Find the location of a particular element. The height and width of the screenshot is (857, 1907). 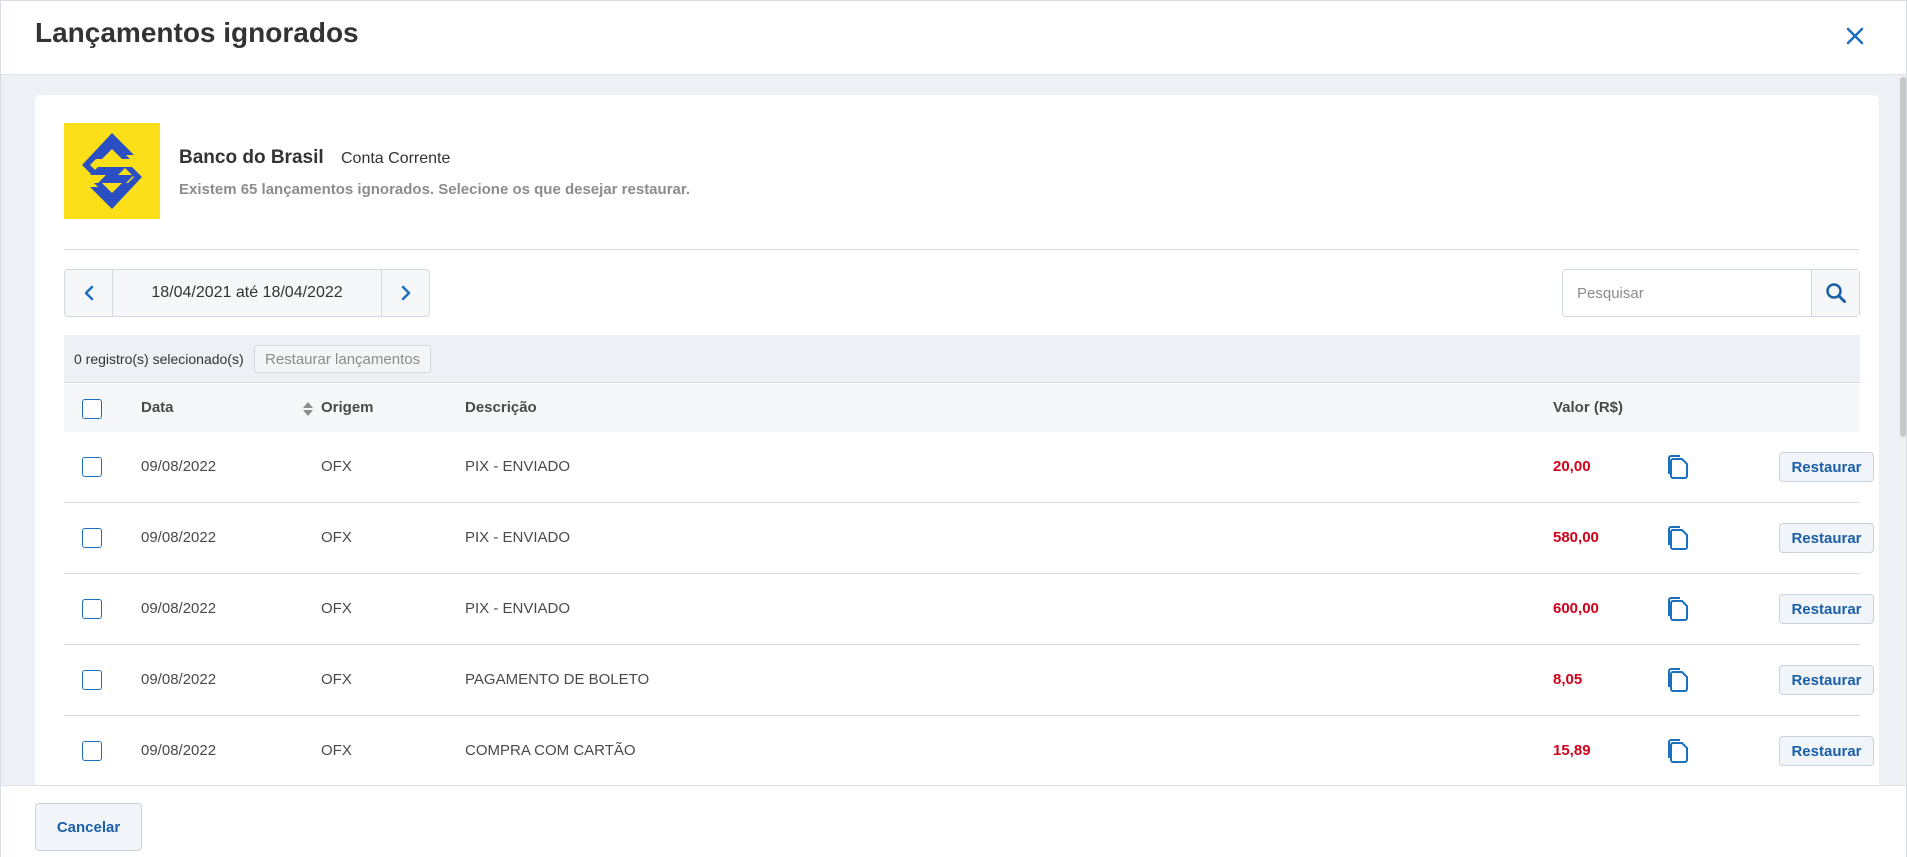

row-description: COMPRA COM CARTÃO is located at coordinates (550, 750).